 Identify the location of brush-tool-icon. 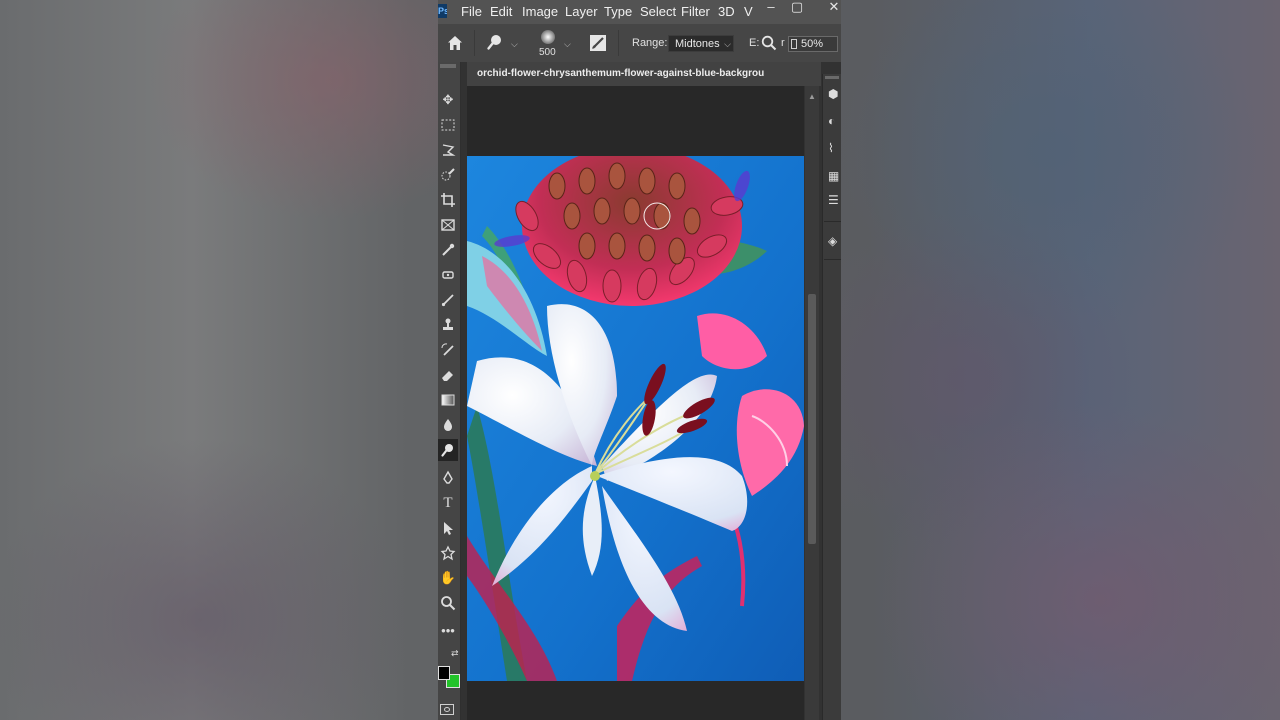
(448, 300).